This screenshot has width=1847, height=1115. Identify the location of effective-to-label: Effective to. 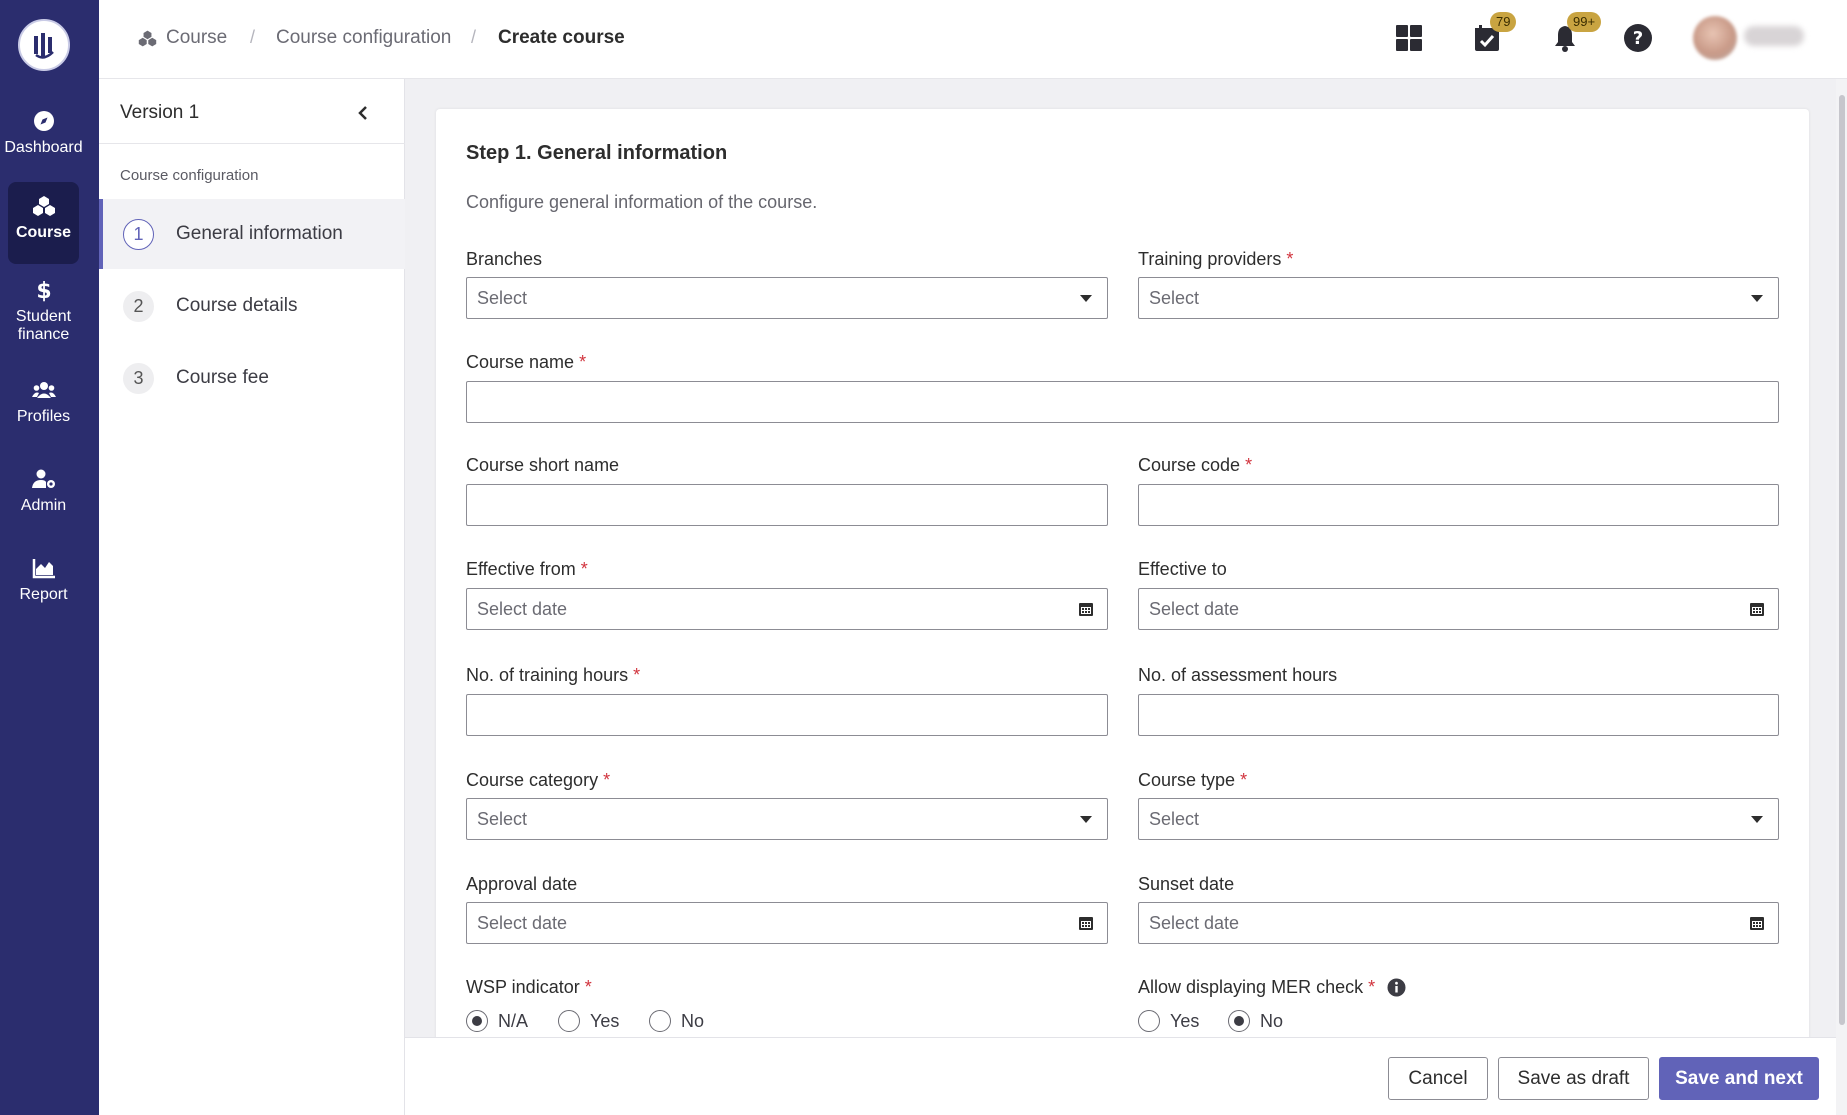
(1182, 569).